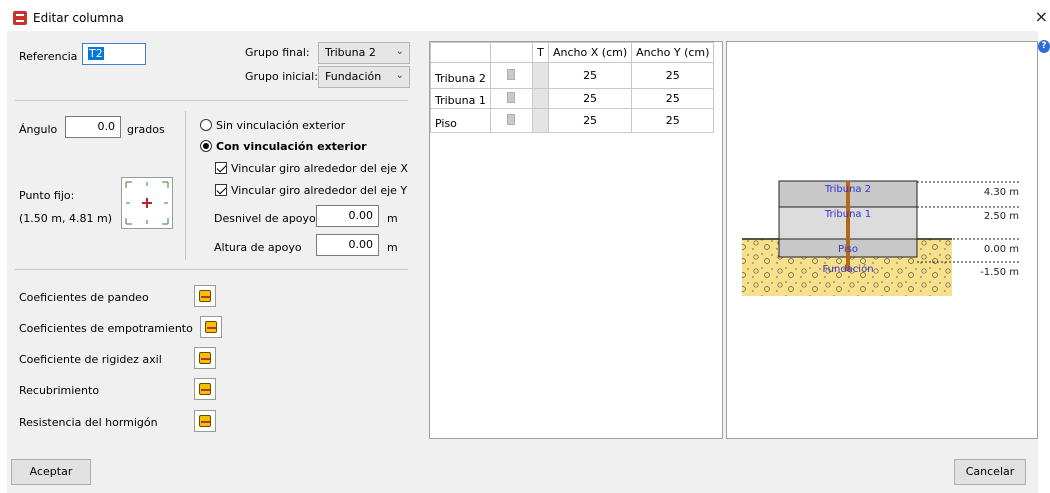  Describe the element at coordinates (88, 422) in the screenshot. I see `resistencia-label: Resistencia del hormigón` at that location.